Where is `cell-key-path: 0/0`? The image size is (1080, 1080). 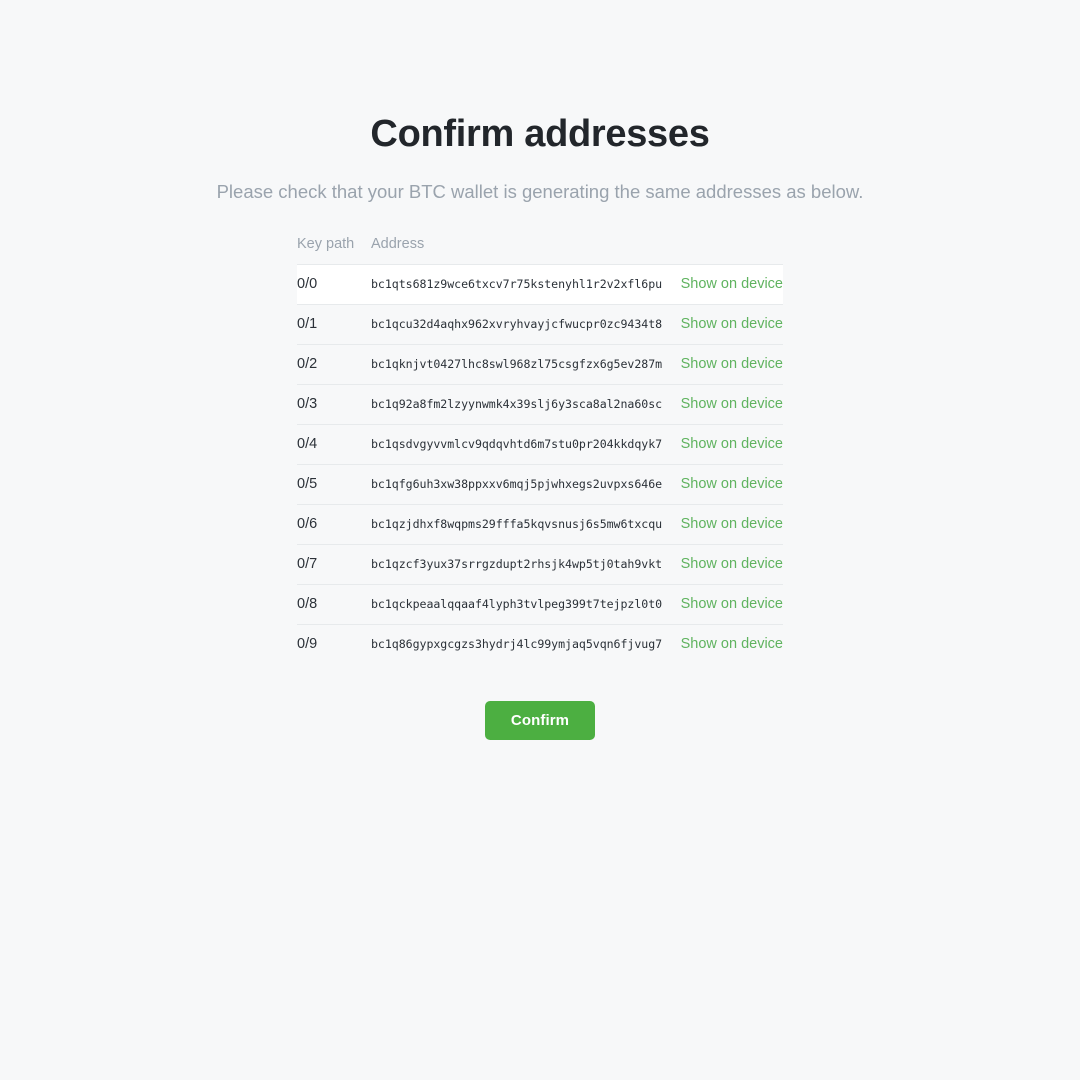
cell-key-path: 0/0 is located at coordinates (334, 284).